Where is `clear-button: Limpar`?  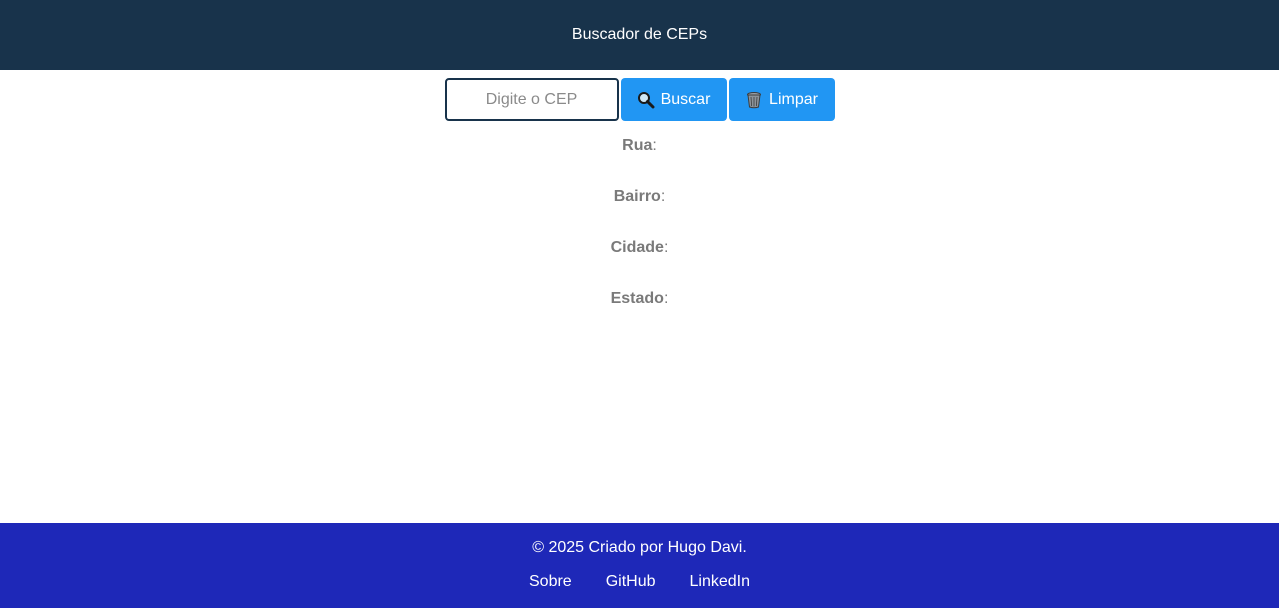
clear-button: Limpar is located at coordinates (781, 99).